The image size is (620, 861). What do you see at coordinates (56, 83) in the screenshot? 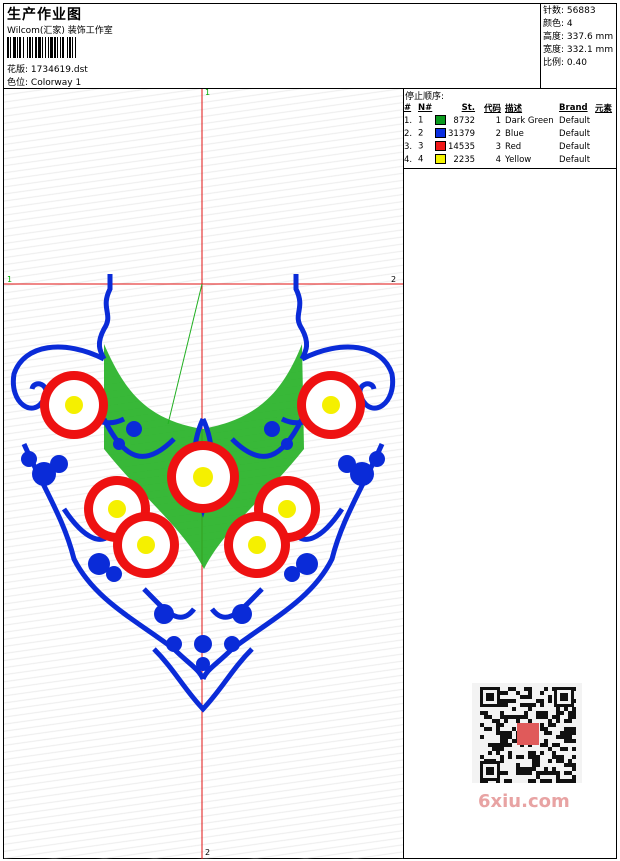
I see `colorway-value: Colorway 1` at bounding box center [56, 83].